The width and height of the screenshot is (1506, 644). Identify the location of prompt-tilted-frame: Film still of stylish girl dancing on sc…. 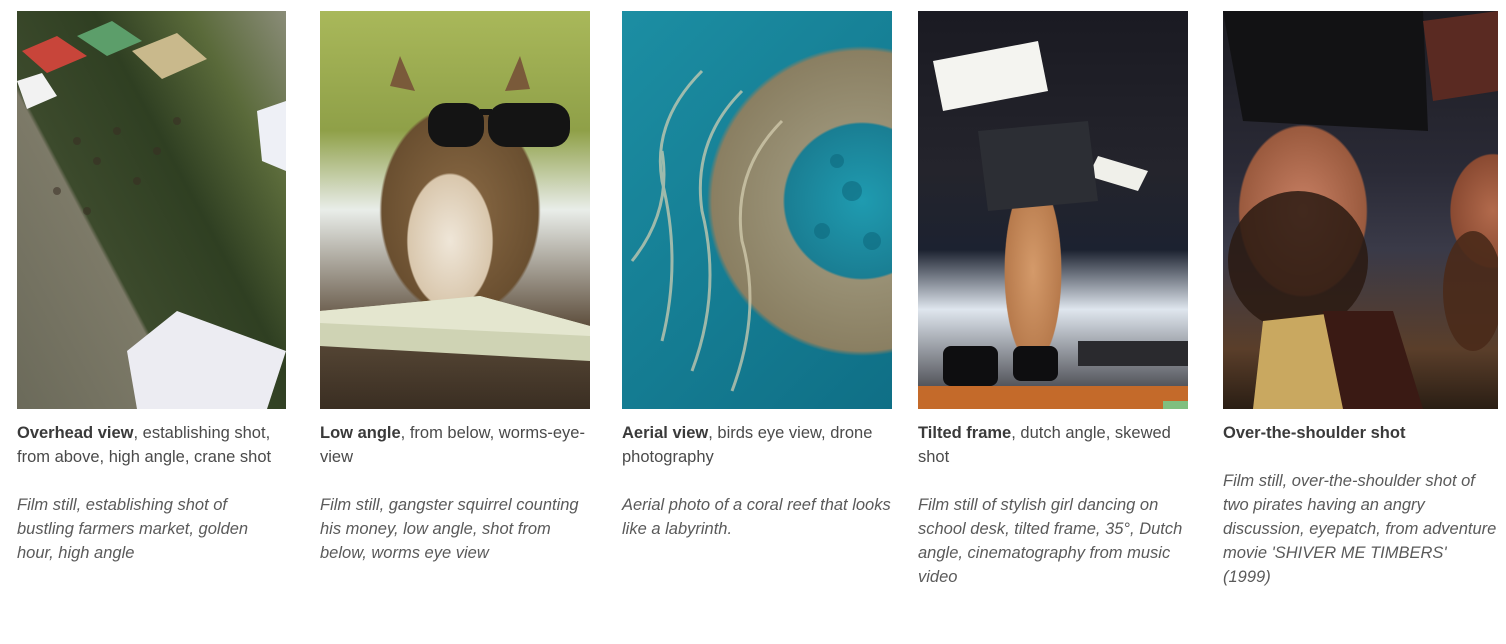
(1050, 541).